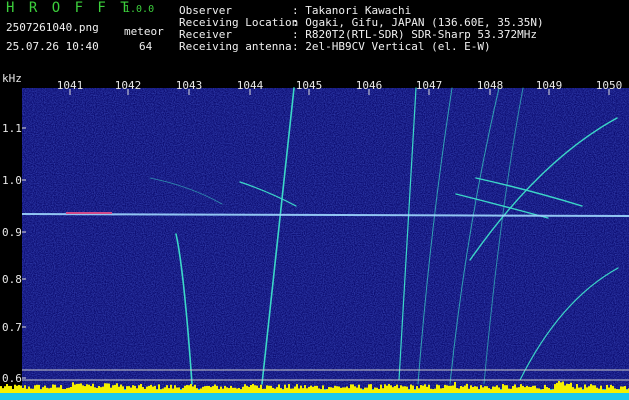  I want to click on y-tick-label: 1.0, so click(12, 180).